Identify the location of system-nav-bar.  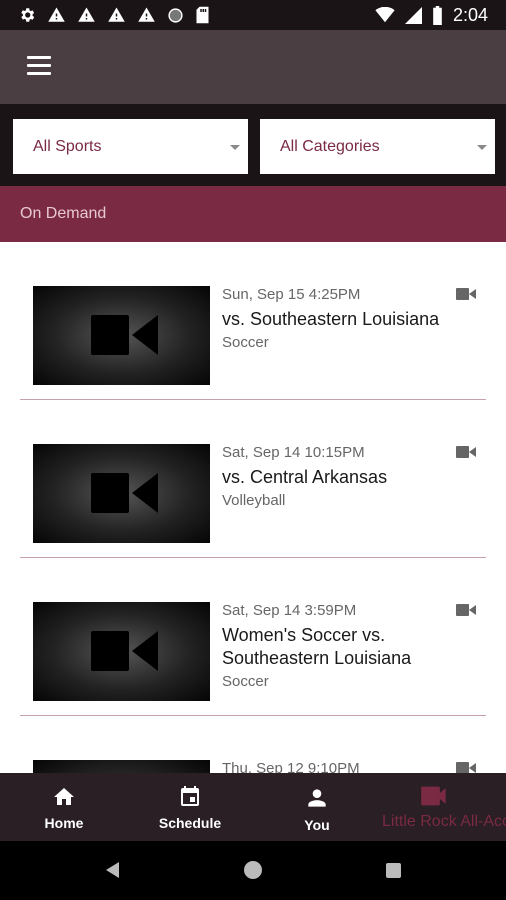
(253, 870).